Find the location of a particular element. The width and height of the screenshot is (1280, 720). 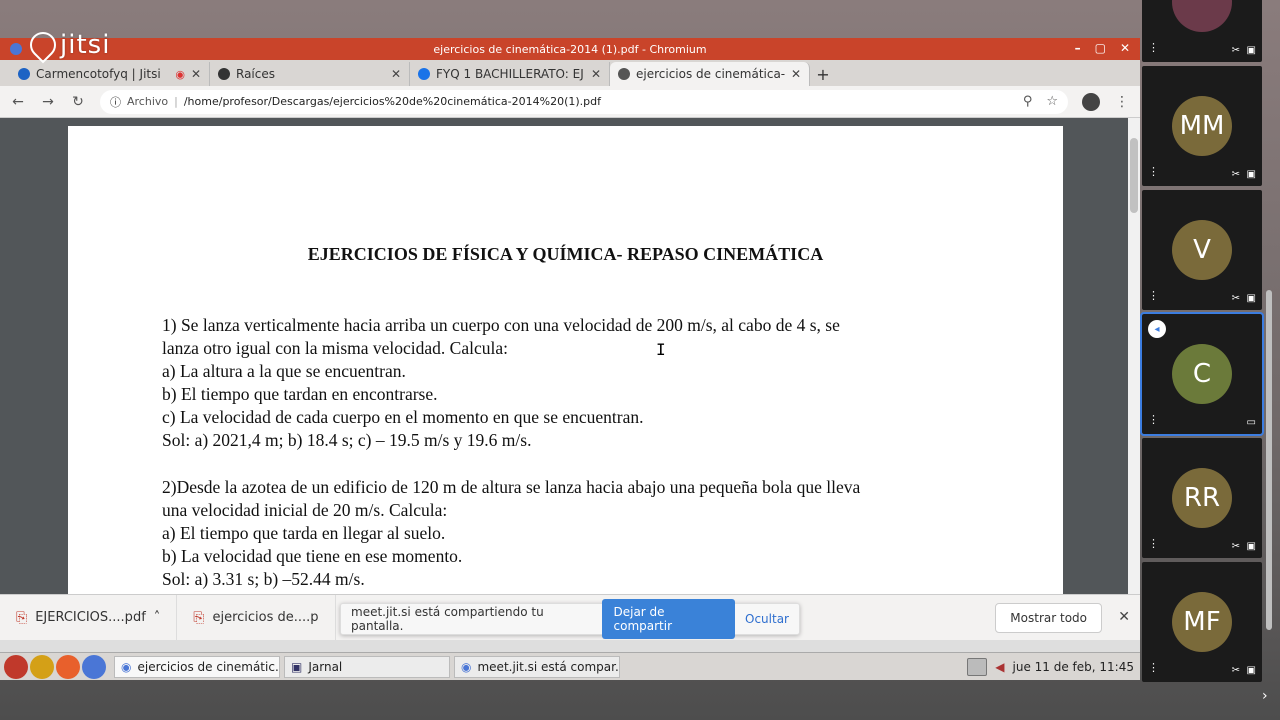

address-scheme: Archivo is located at coordinates (148, 101).